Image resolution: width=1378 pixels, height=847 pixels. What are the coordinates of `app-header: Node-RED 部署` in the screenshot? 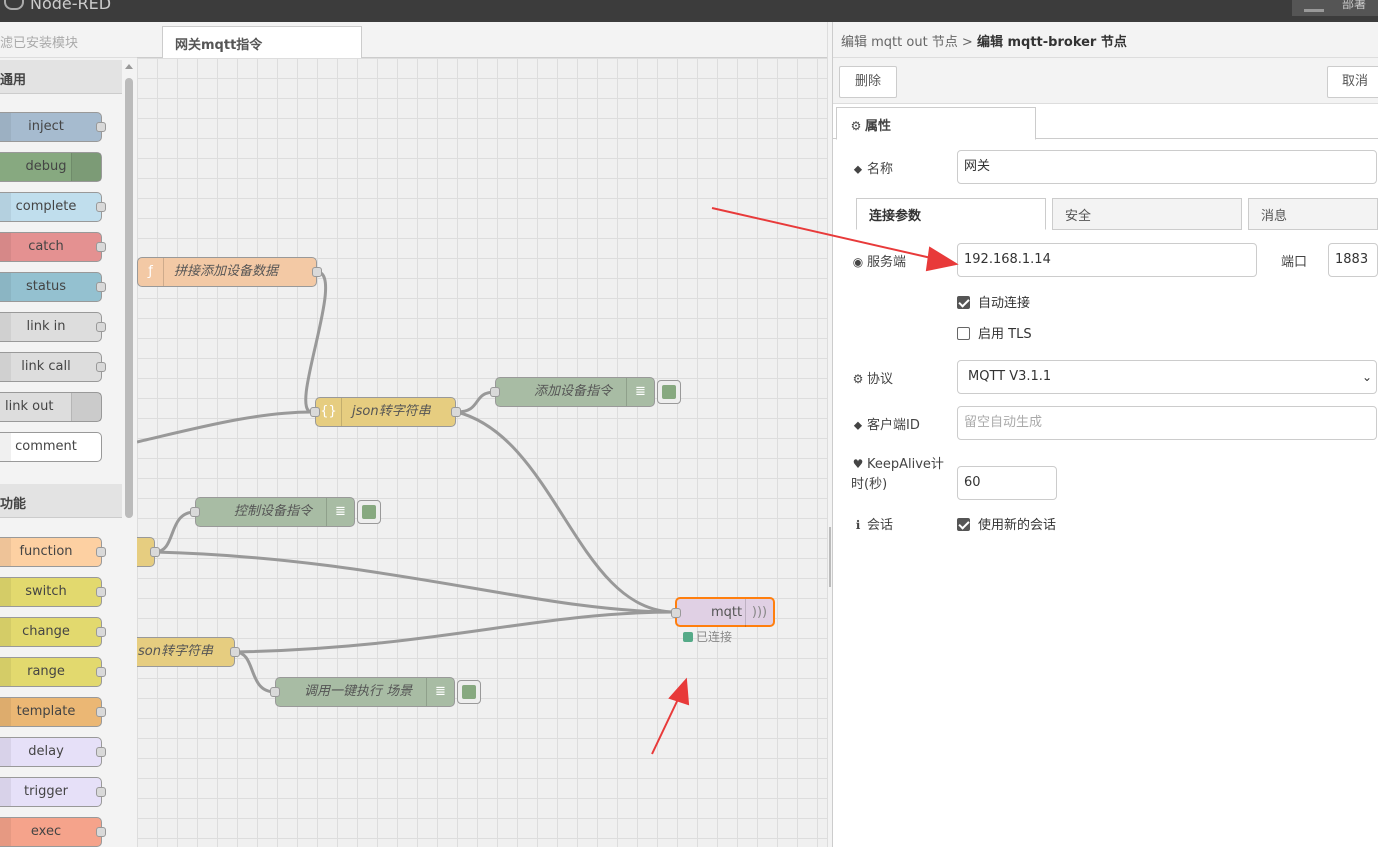 It's located at (689, 11).